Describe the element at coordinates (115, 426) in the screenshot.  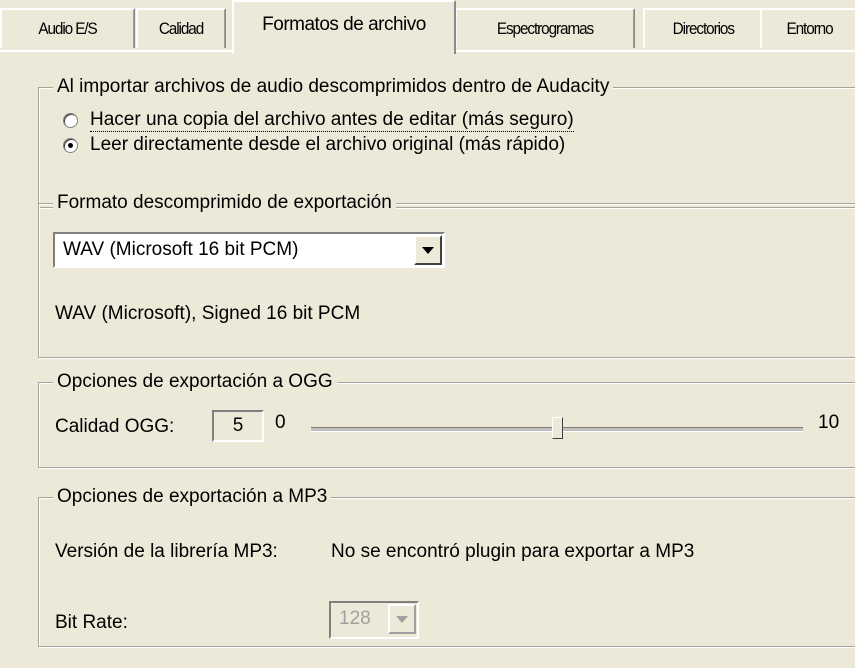
I see `ogg-quality-label: Calidad OGG:` at that location.